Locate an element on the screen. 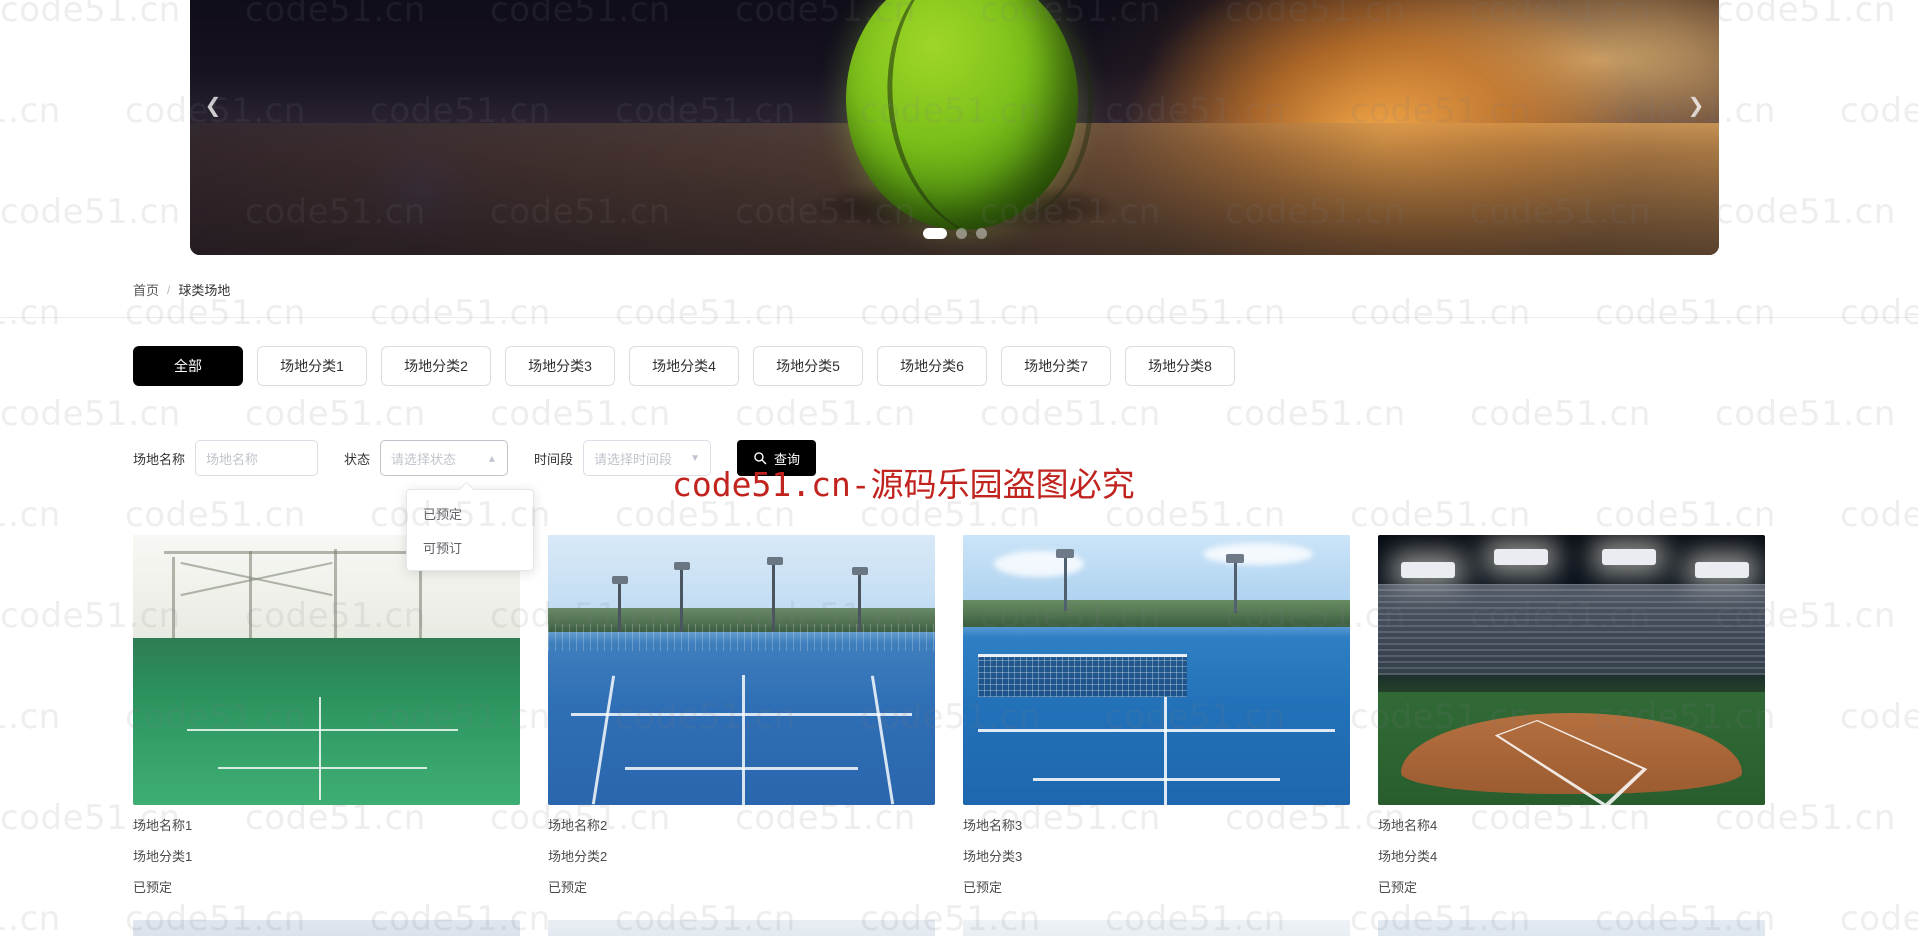  filter-bar: 场地名称 场地名称 状态 请选择状态 ▼ 时间段 请选择时间段 ▼ 查询 is located at coordinates (475, 458).